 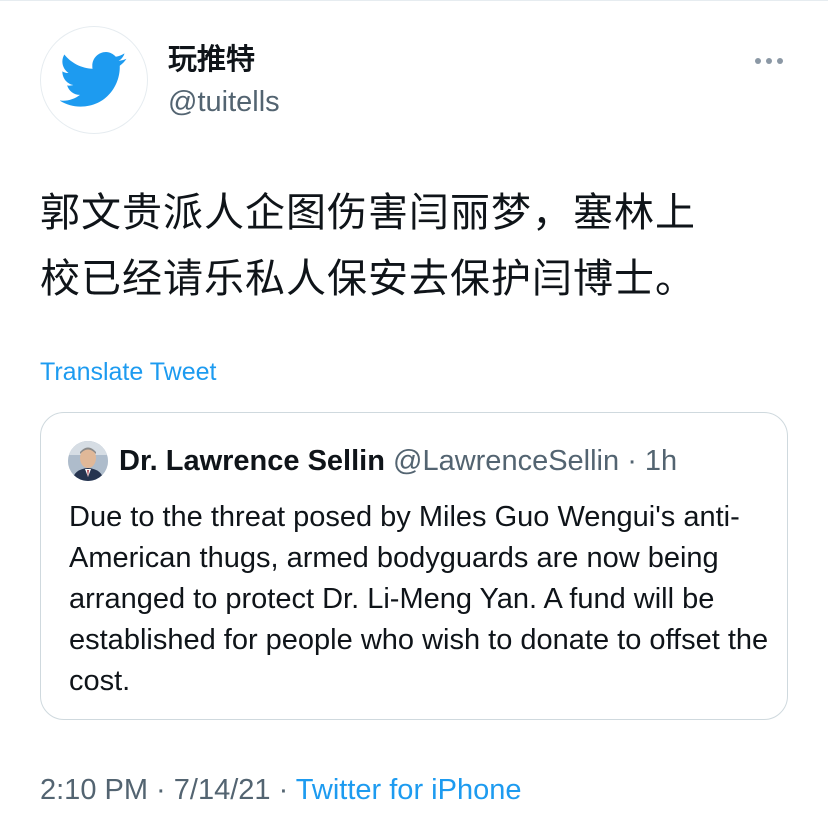 What do you see at coordinates (128, 372) in the screenshot?
I see `translate-tweet-link: Translate Tweet` at bounding box center [128, 372].